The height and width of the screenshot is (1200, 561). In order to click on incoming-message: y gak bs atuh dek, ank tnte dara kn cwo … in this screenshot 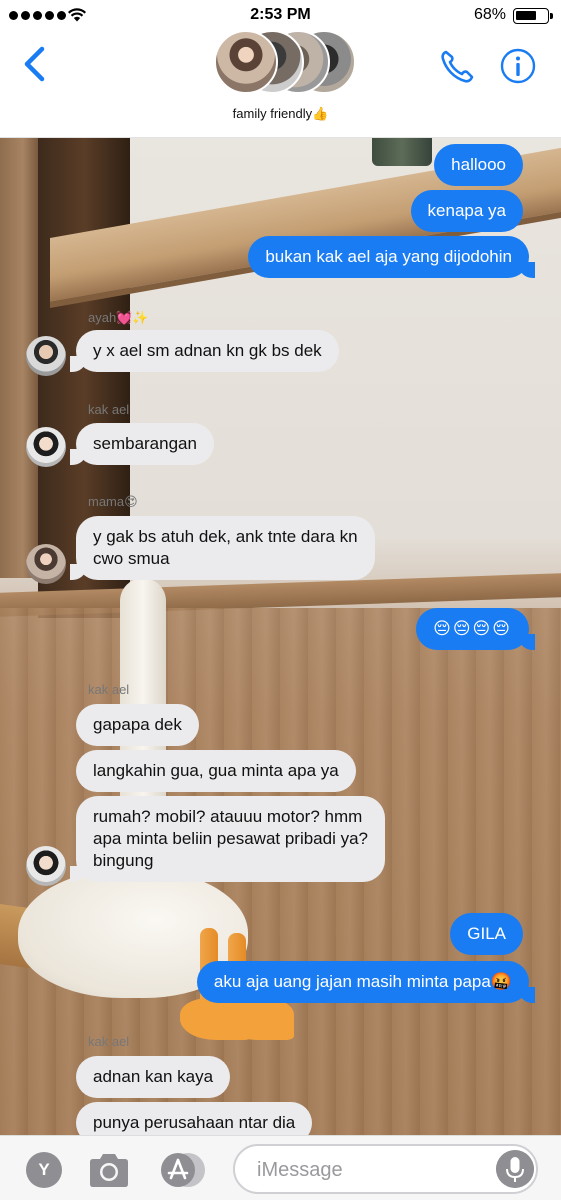, I will do `click(222, 548)`.